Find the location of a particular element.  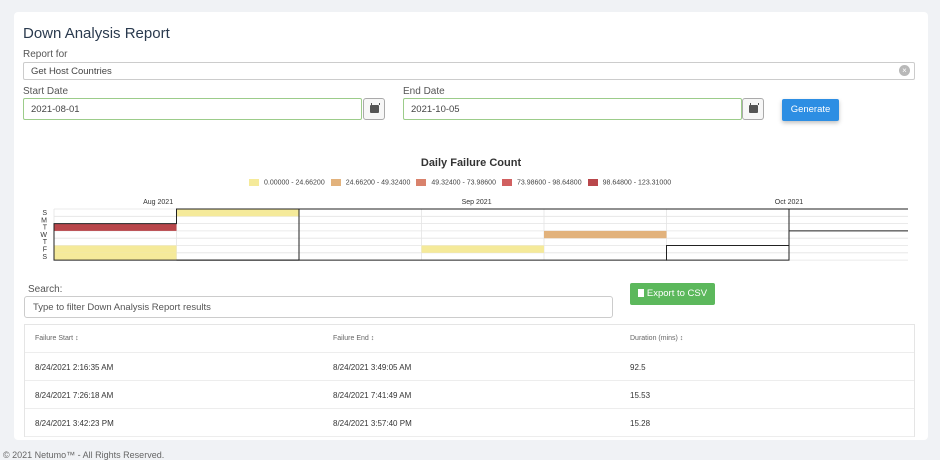

cell-duration: 92.5 is located at coordinates (638, 367).